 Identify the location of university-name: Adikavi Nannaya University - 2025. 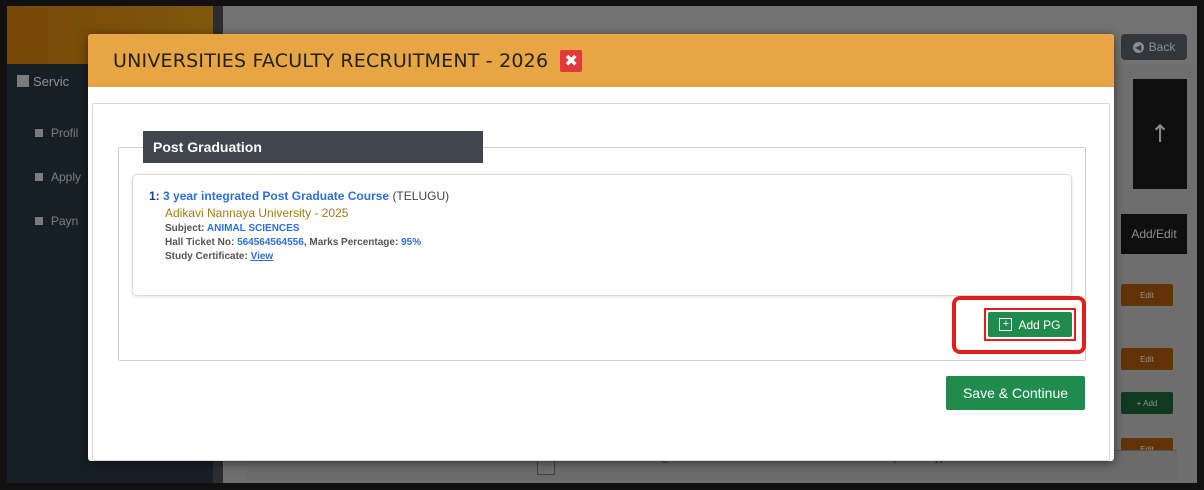
(257, 213).